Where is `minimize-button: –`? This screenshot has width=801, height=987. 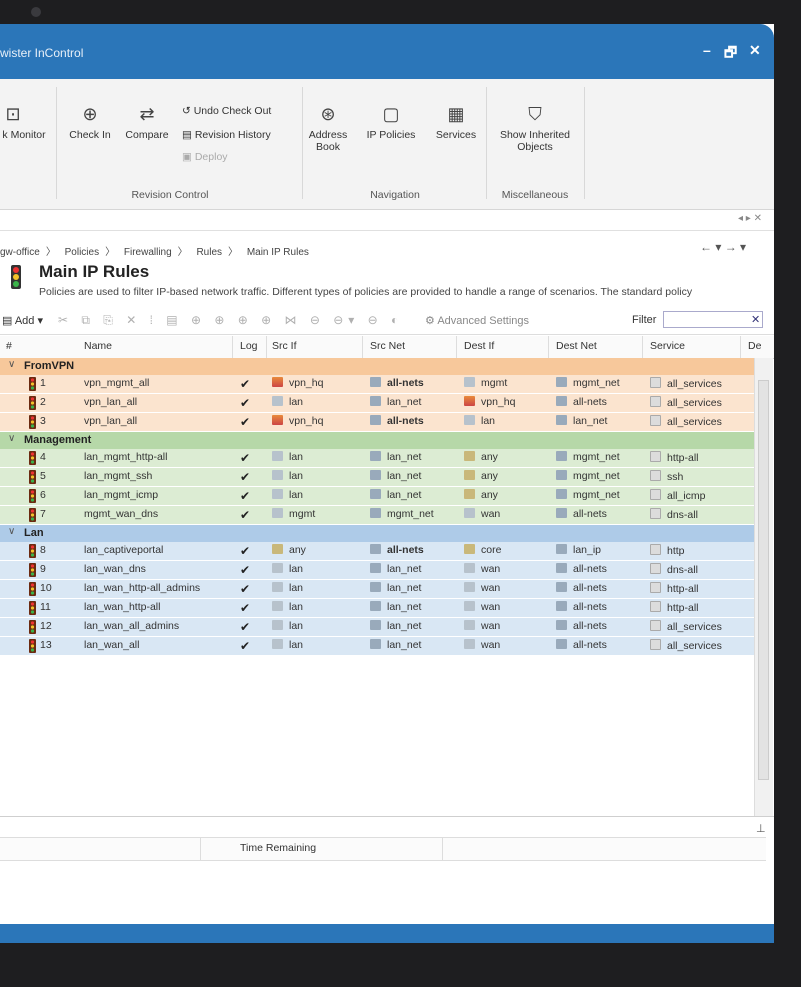 minimize-button: – is located at coordinates (707, 50).